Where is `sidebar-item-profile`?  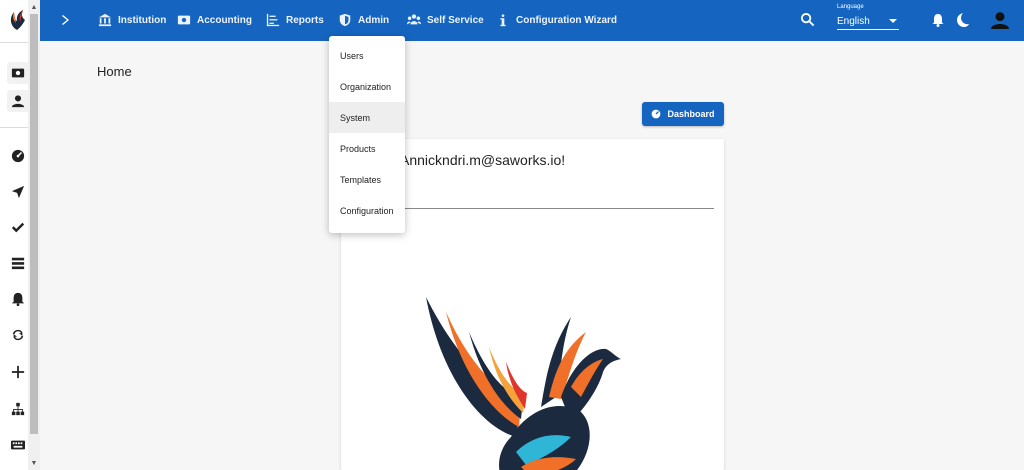 sidebar-item-profile is located at coordinates (18, 101).